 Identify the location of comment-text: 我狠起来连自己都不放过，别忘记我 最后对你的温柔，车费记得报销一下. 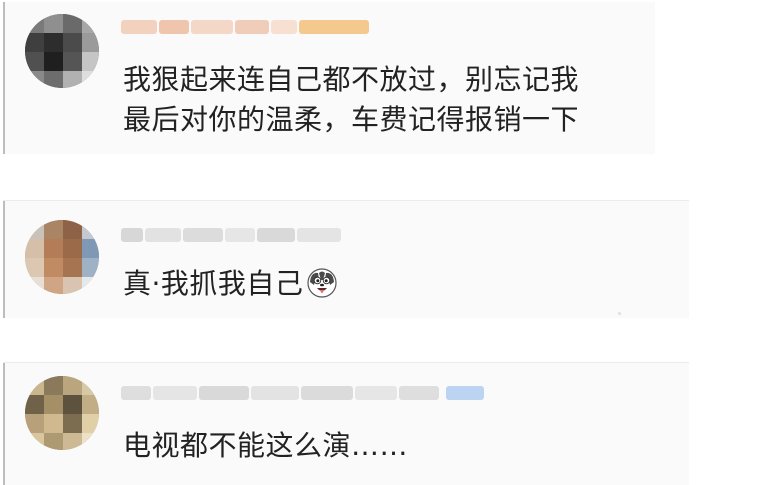
(351, 100).